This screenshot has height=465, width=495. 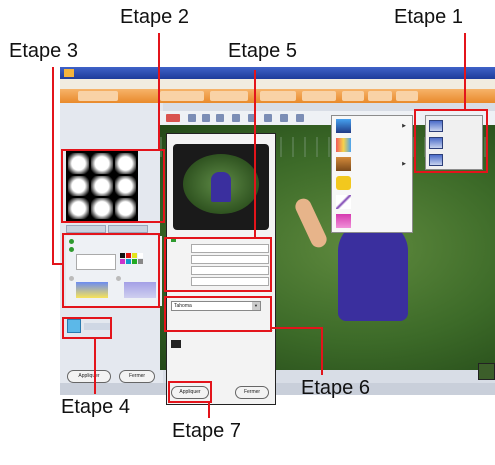 I want to click on dialog-close-button: Fermer, so click(x=252, y=392).